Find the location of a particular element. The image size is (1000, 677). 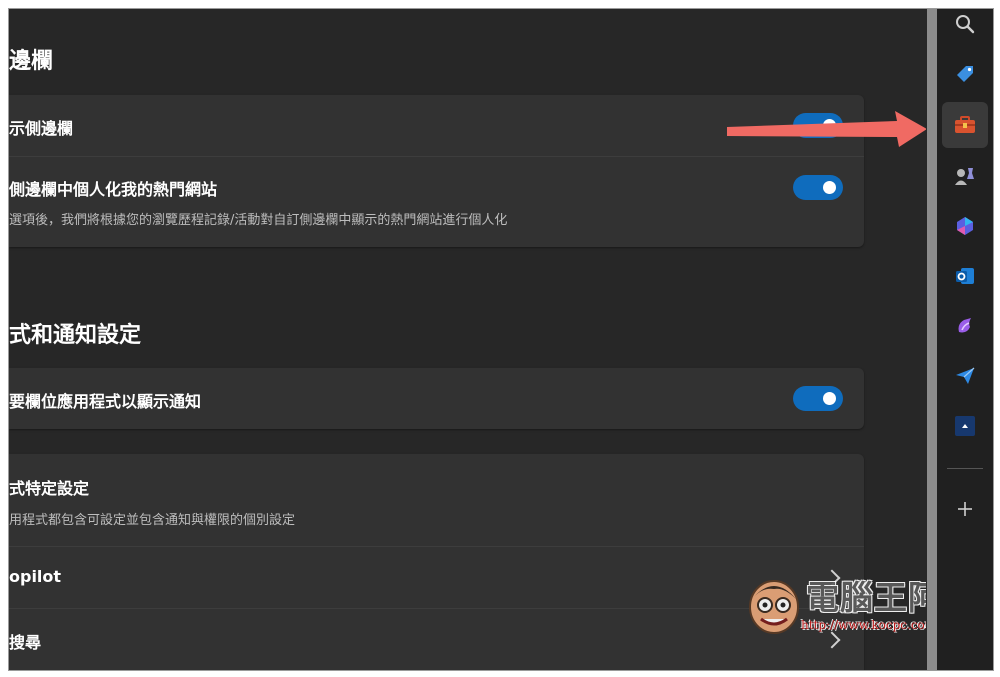

toolbox-icon is located at coordinates (965, 125).